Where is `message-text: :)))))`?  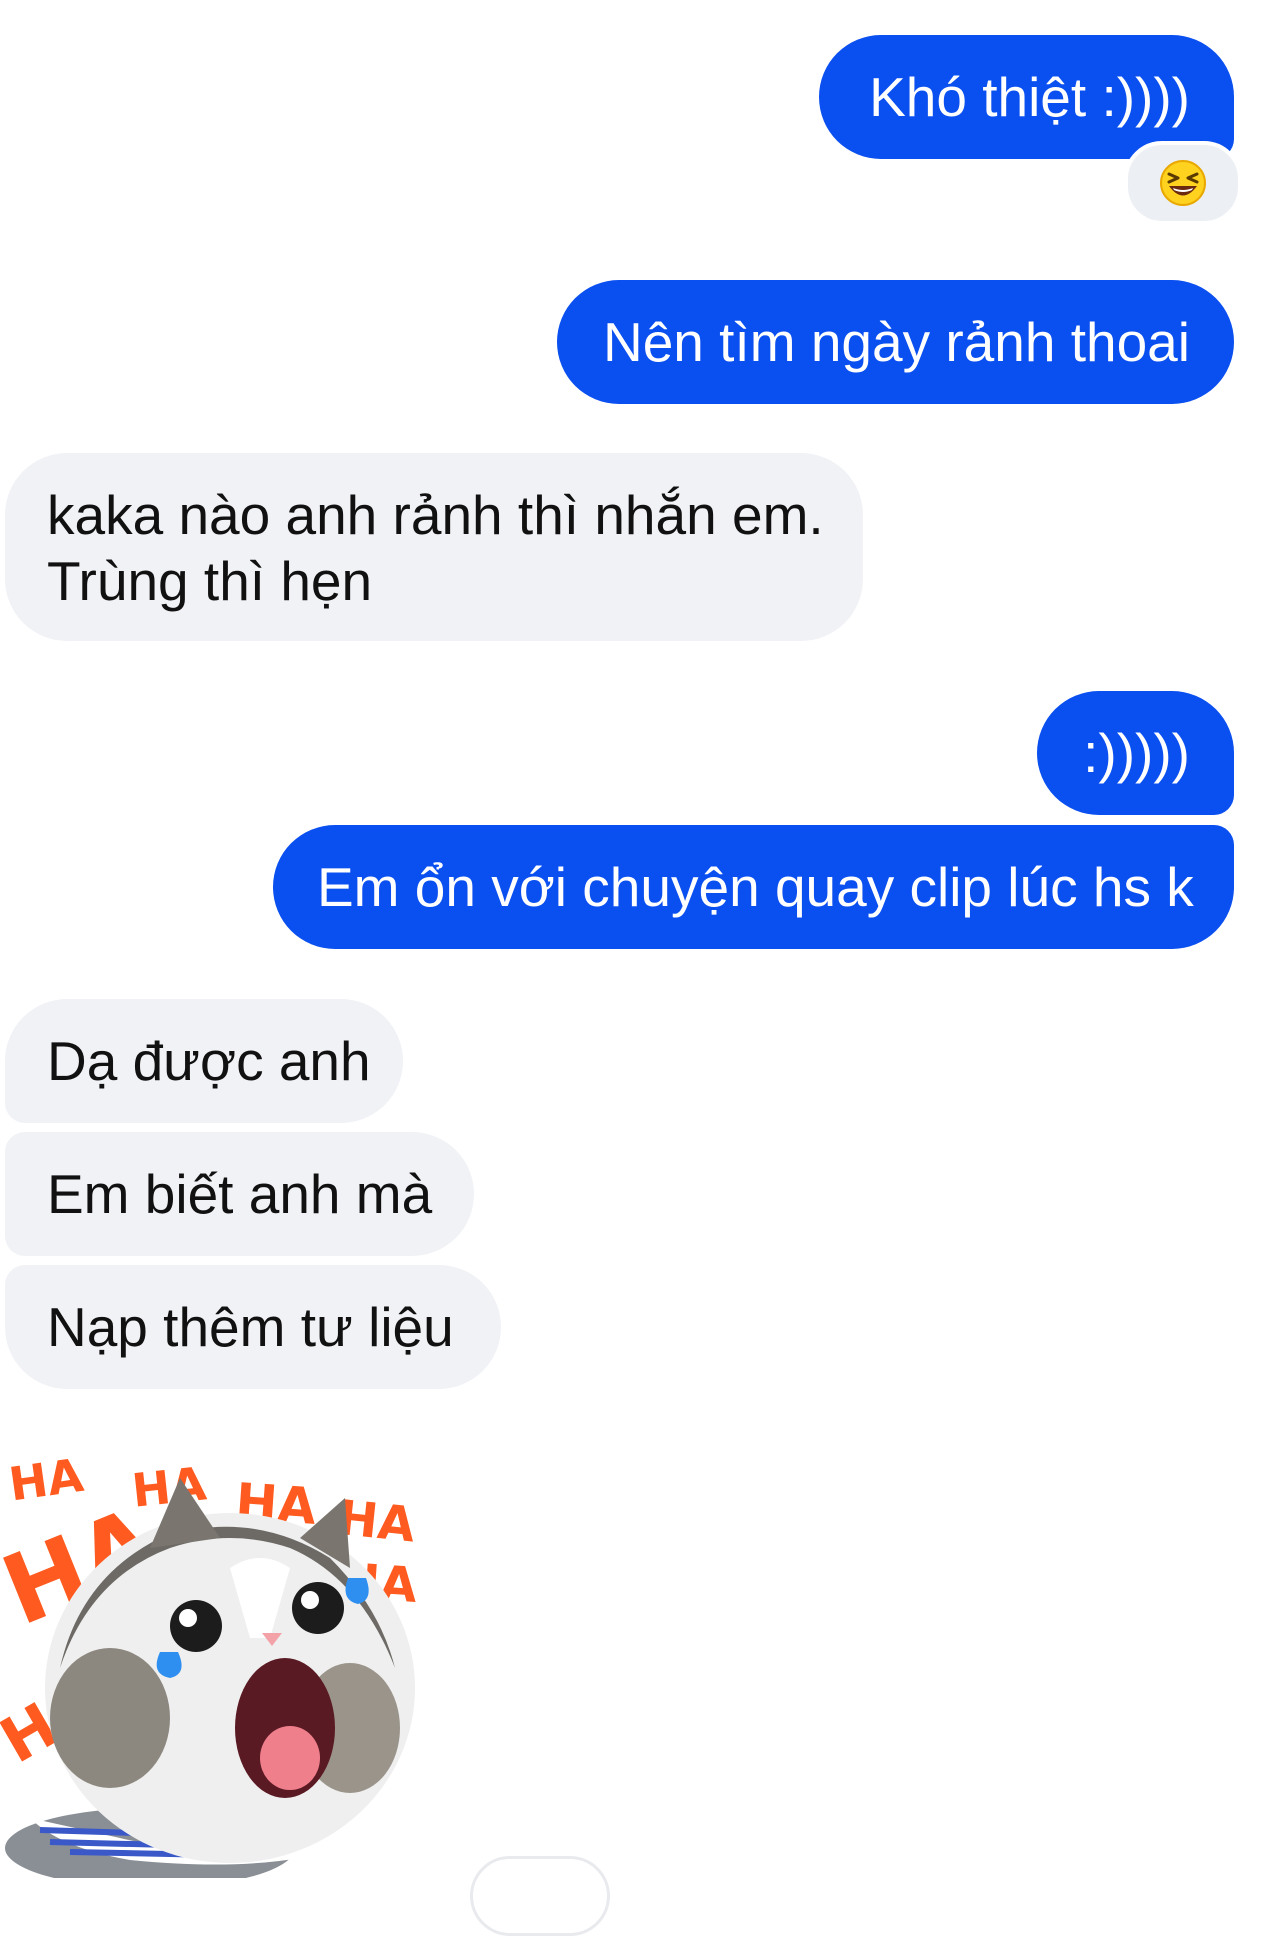 message-text: :))))) is located at coordinates (1136, 753).